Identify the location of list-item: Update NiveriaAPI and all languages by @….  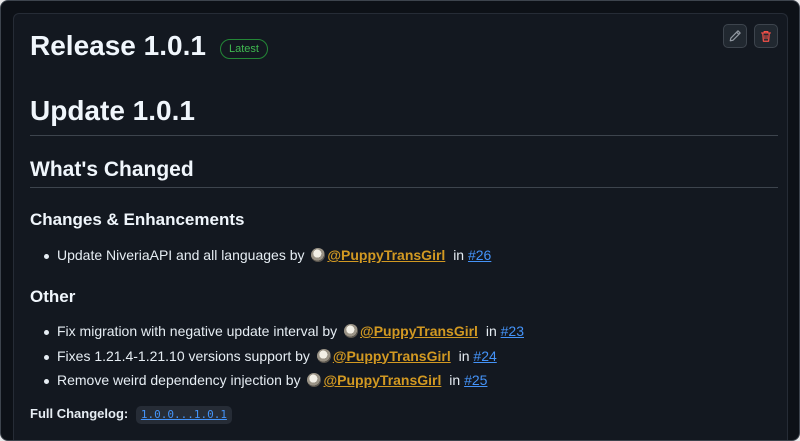
(260, 255).